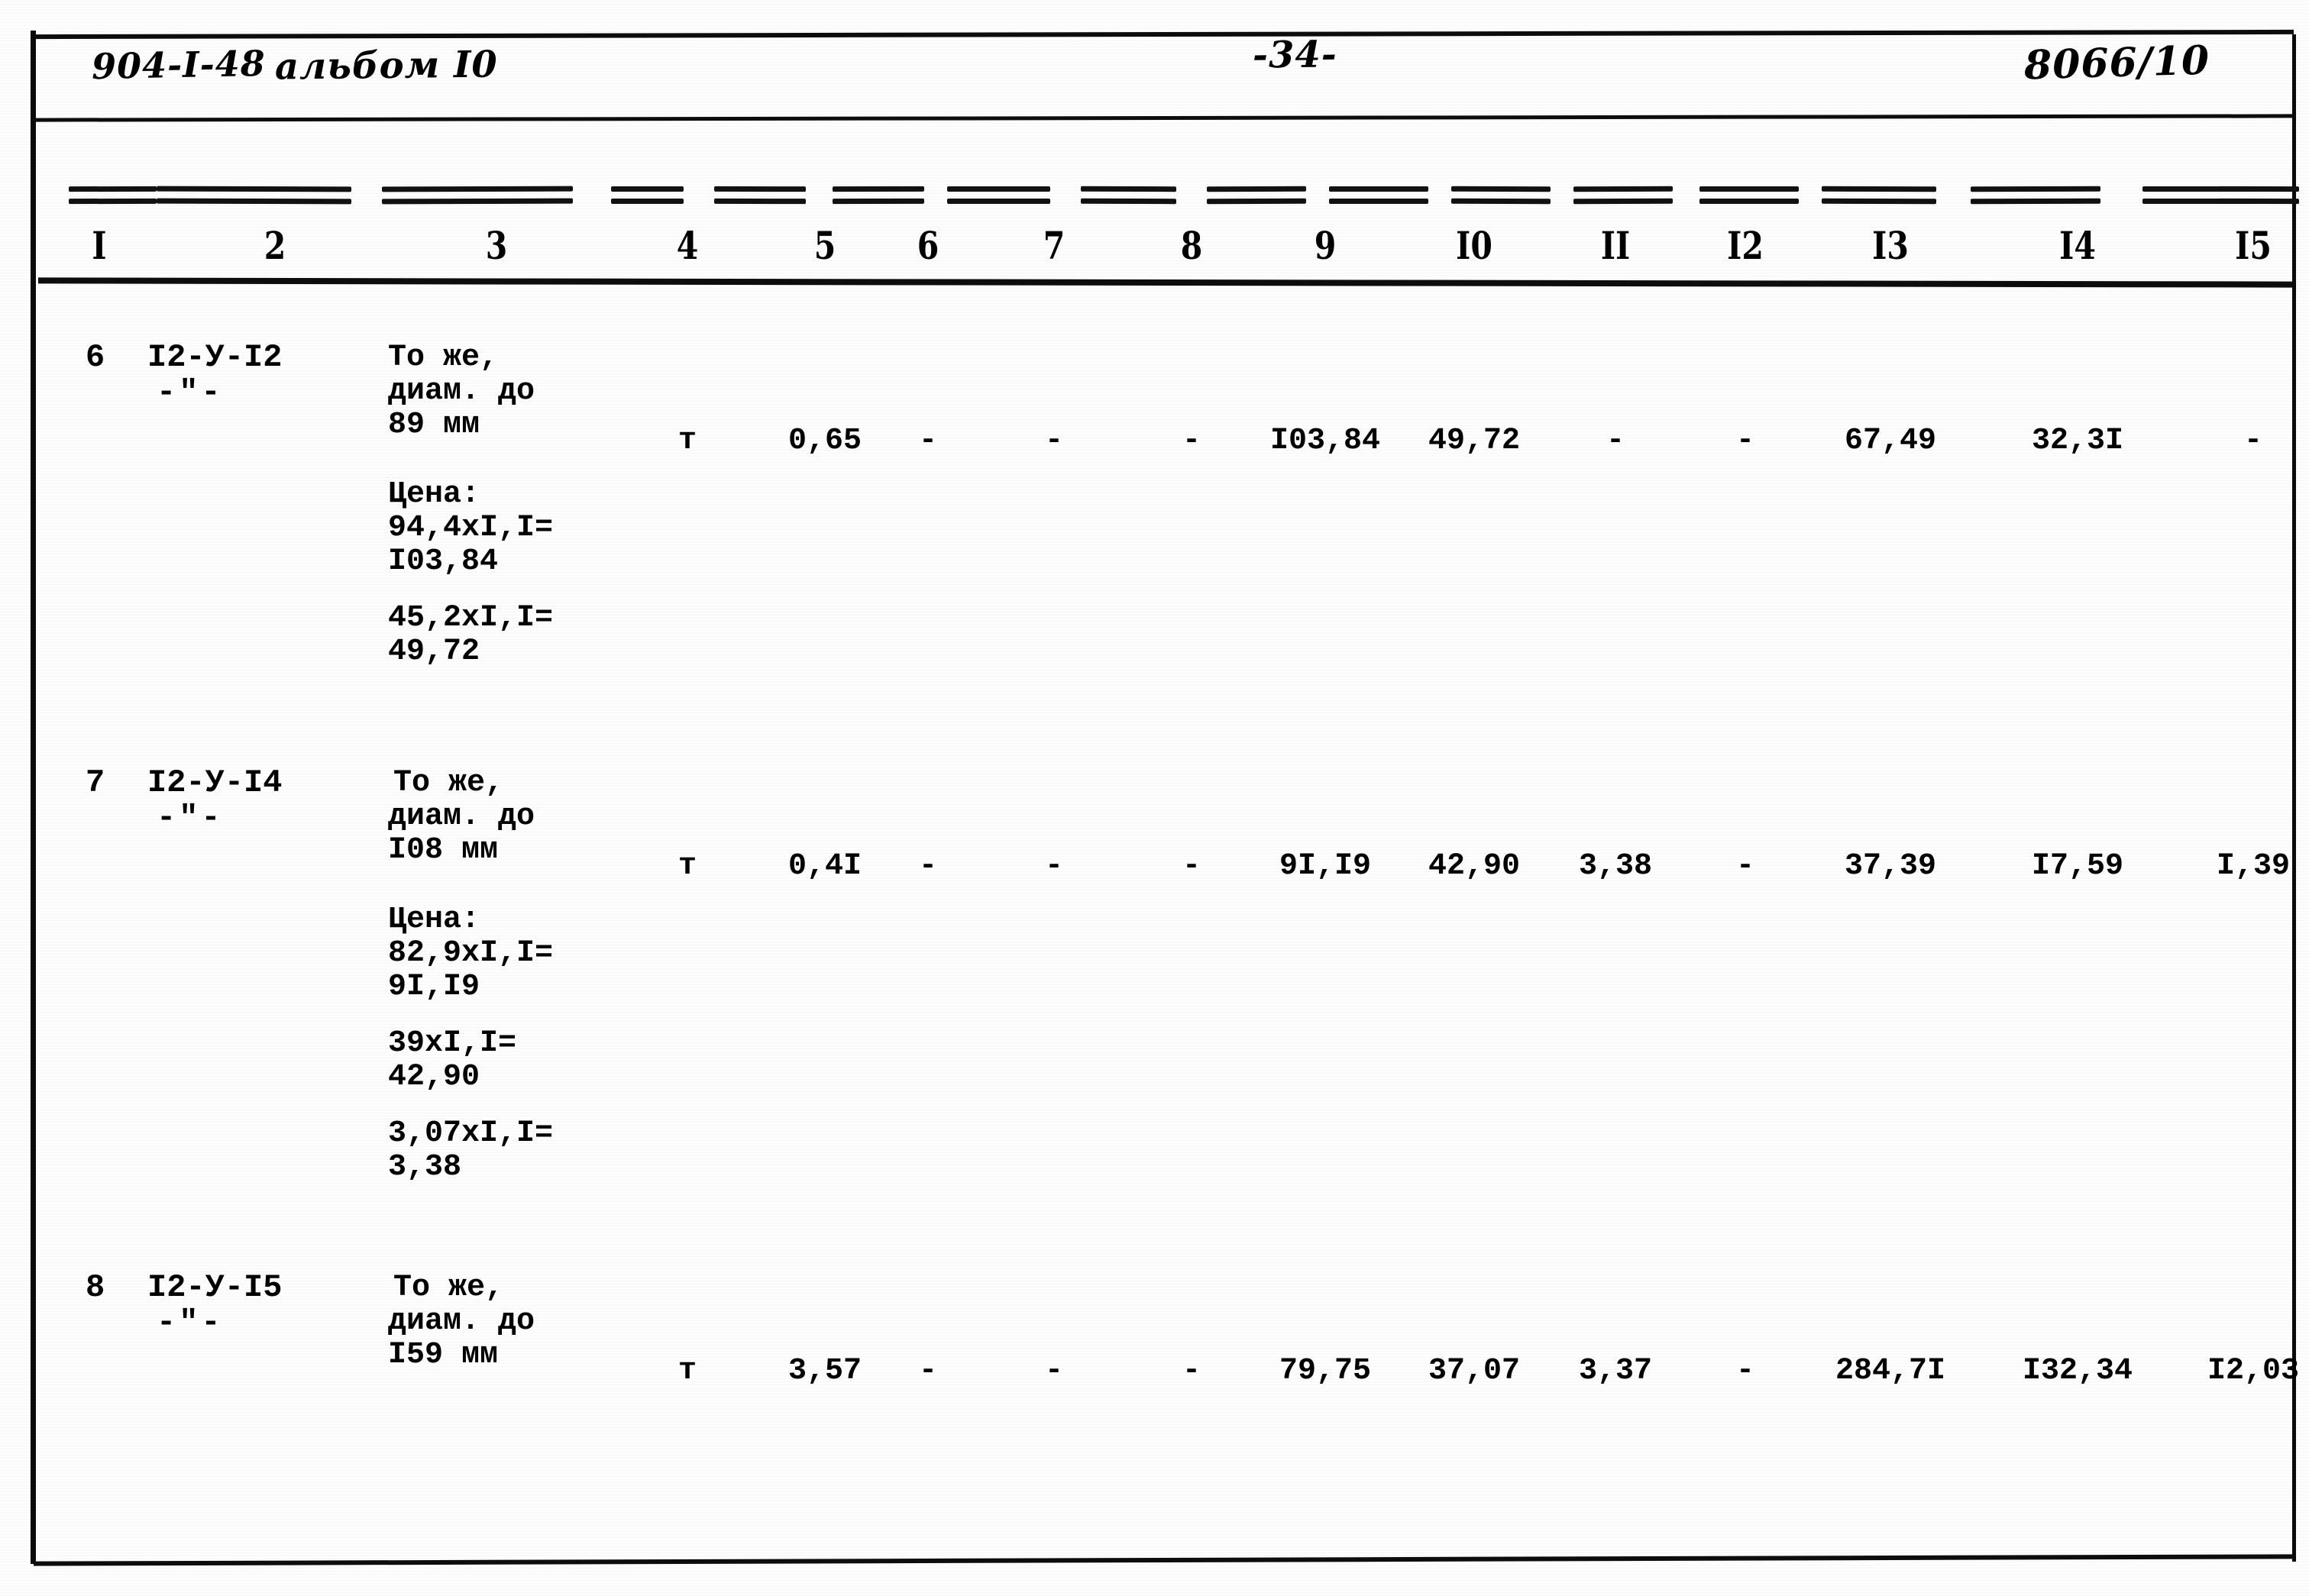 Image resolution: width=2309 pixels, height=1596 pixels. What do you see at coordinates (1475, 441) in the screenshot?
I see `cell-col-10: 49,72` at bounding box center [1475, 441].